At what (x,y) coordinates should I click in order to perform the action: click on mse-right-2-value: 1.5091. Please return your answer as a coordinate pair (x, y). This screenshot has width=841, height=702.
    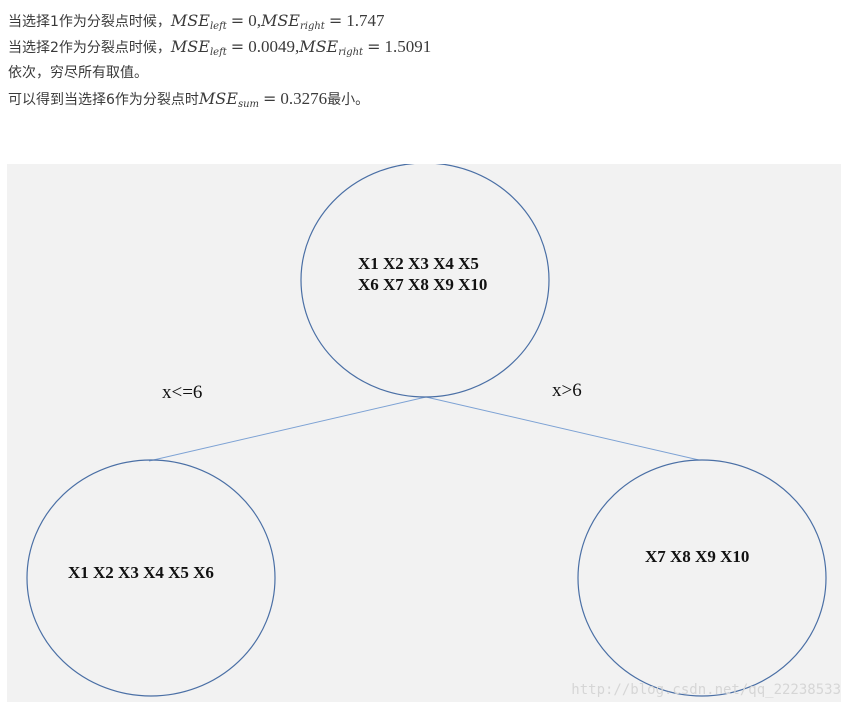
    Looking at the image, I should click on (408, 46).